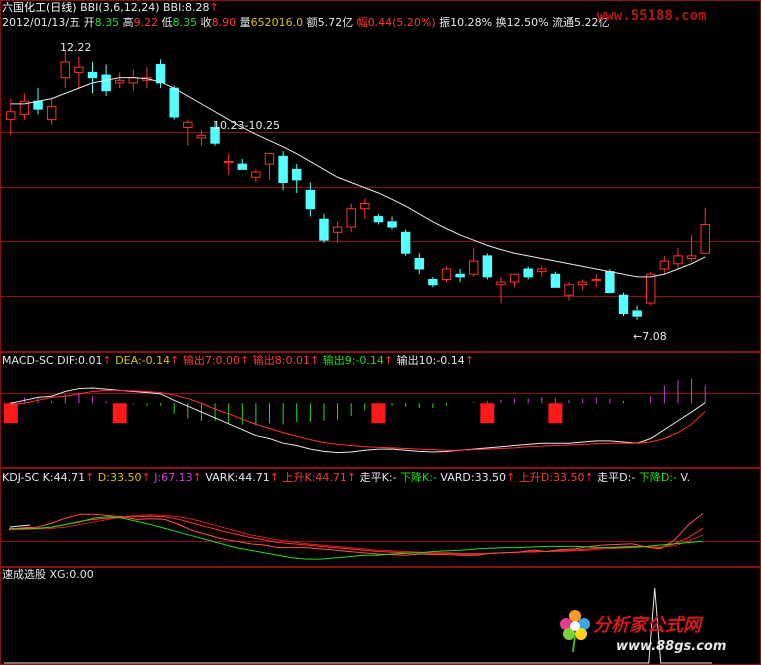 Image resolution: width=761 pixels, height=665 pixels. Describe the element at coordinates (471, 477) in the screenshot. I see `kdj_header-seg-13: VARD:33.50` at that location.